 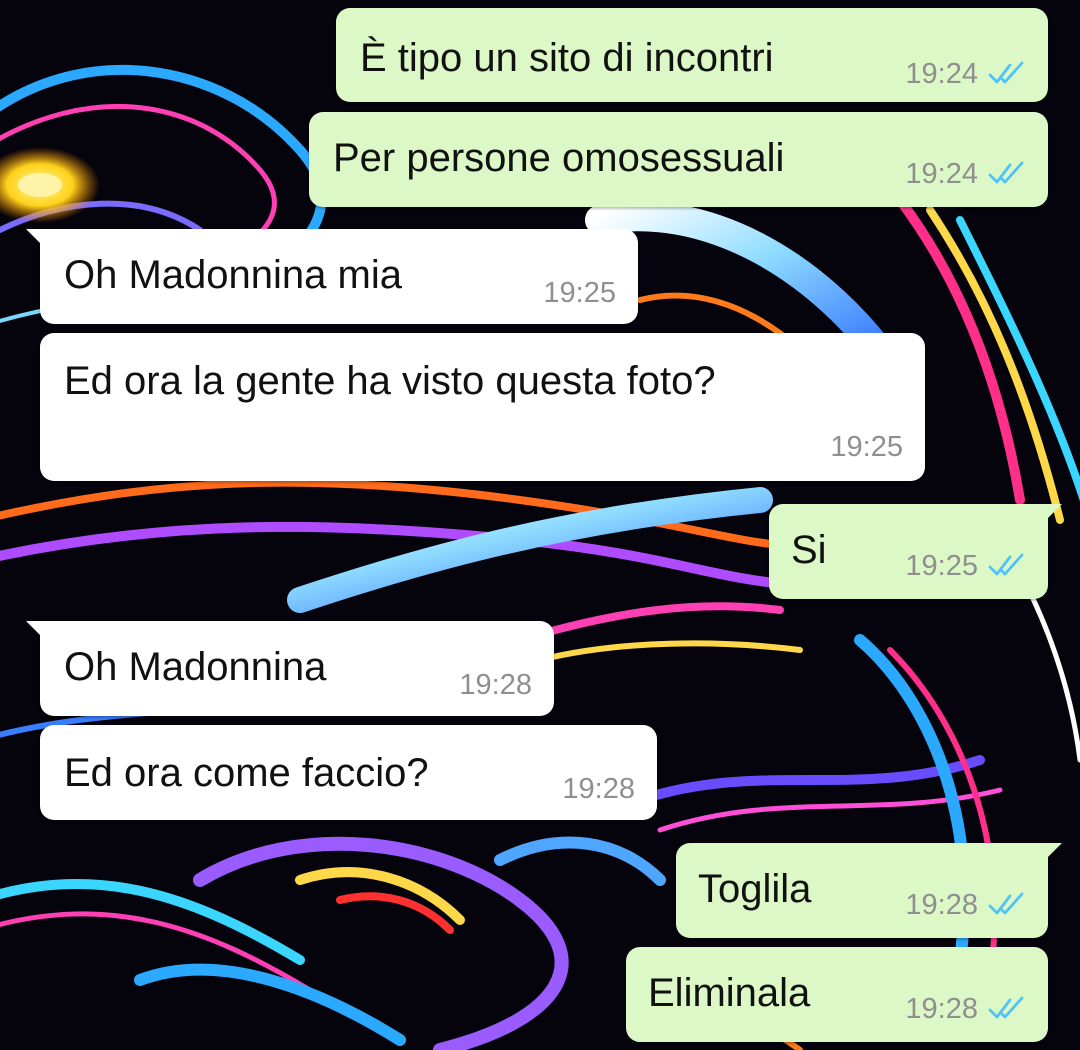 What do you see at coordinates (869, 890) in the screenshot?
I see `message-bubble-outgoing: Toglila 19:28` at bounding box center [869, 890].